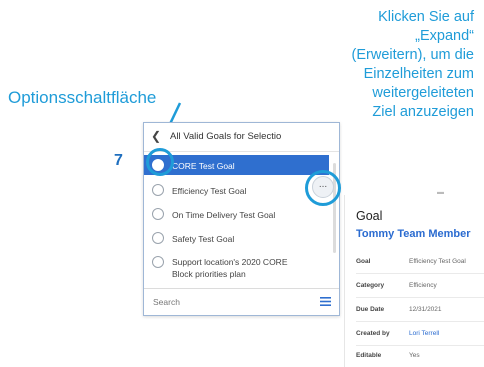  What do you see at coordinates (369, 216) in the screenshot?
I see `detail-heading: Goal` at bounding box center [369, 216].